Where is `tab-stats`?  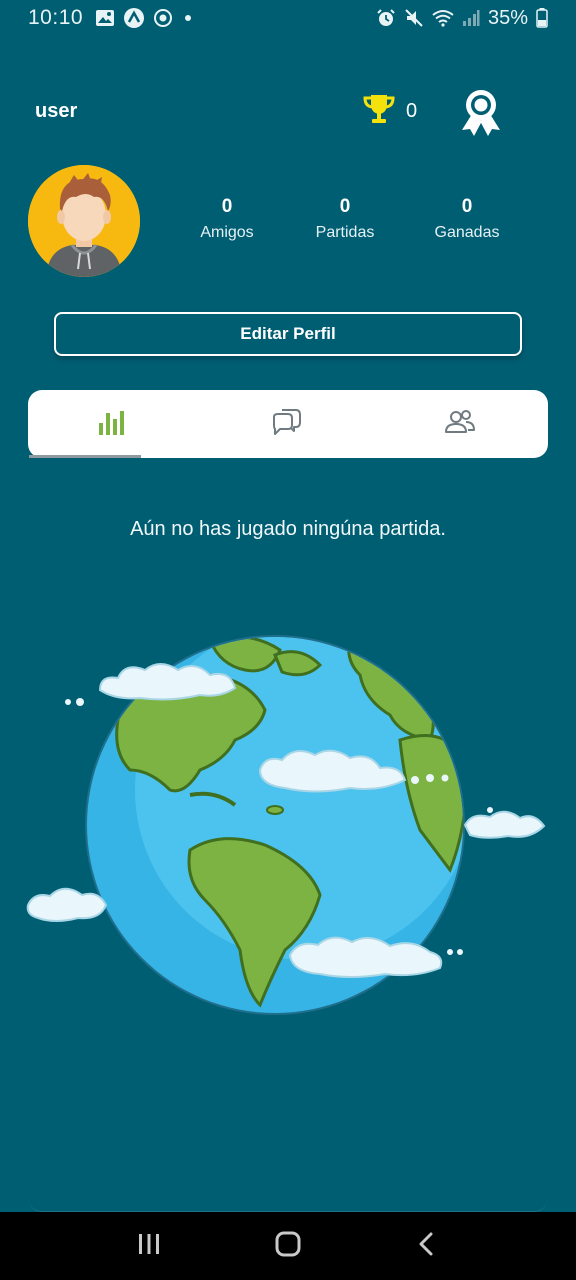
tab-stats is located at coordinates (112, 424).